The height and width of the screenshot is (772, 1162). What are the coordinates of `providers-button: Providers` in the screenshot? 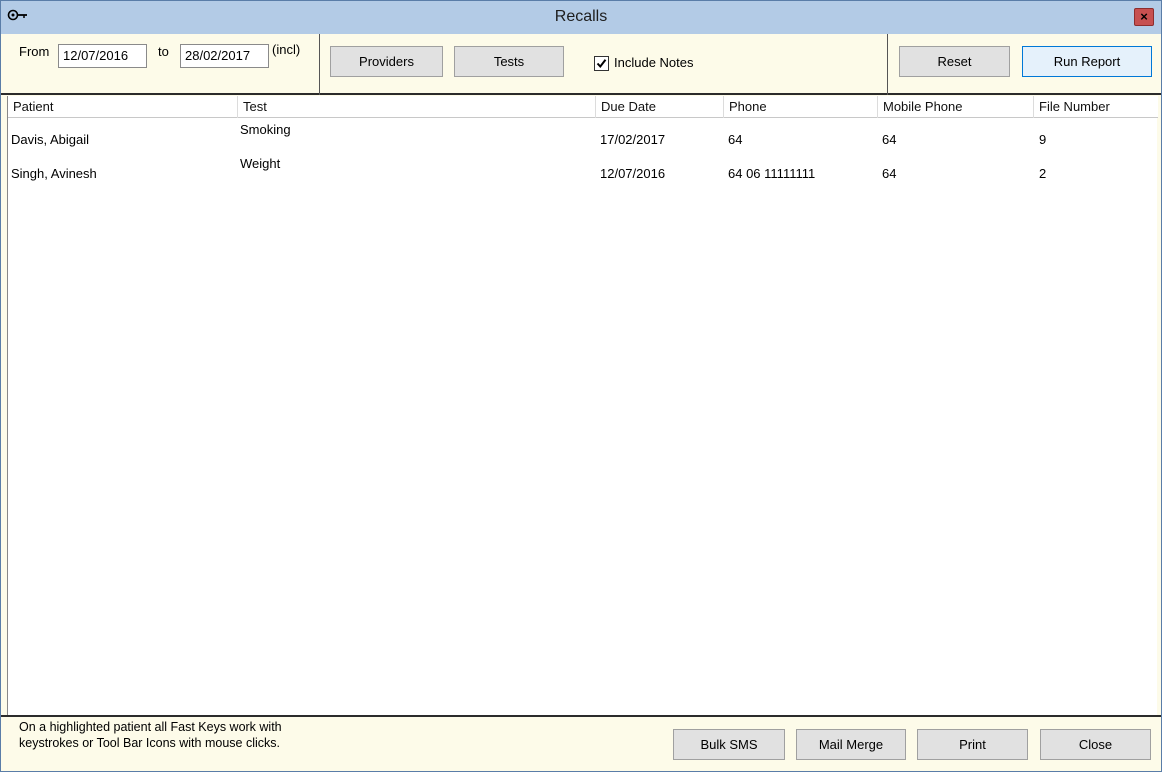 It's located at (386, 61).